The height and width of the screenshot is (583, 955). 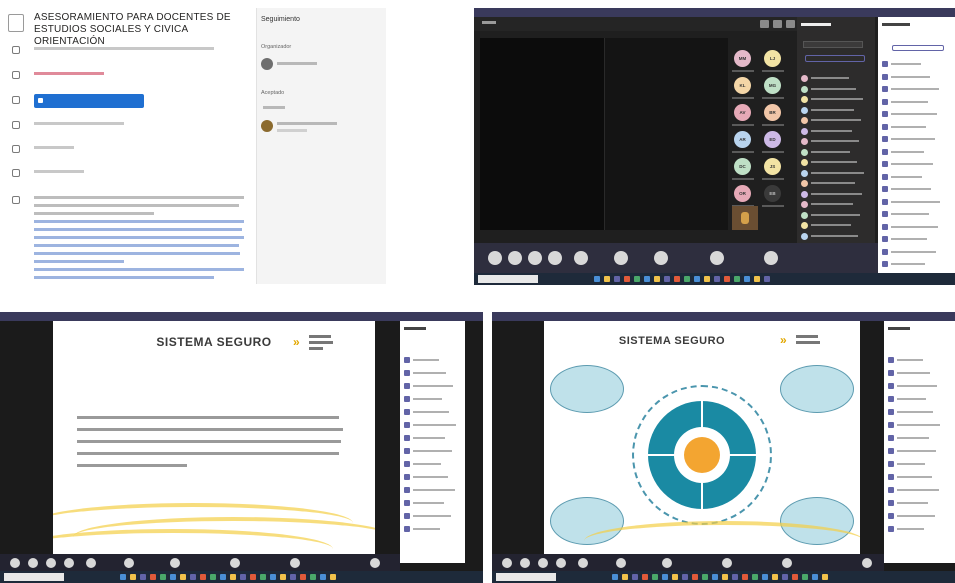 I want to click on meeting-folder-row, so click(x=124, y=48).